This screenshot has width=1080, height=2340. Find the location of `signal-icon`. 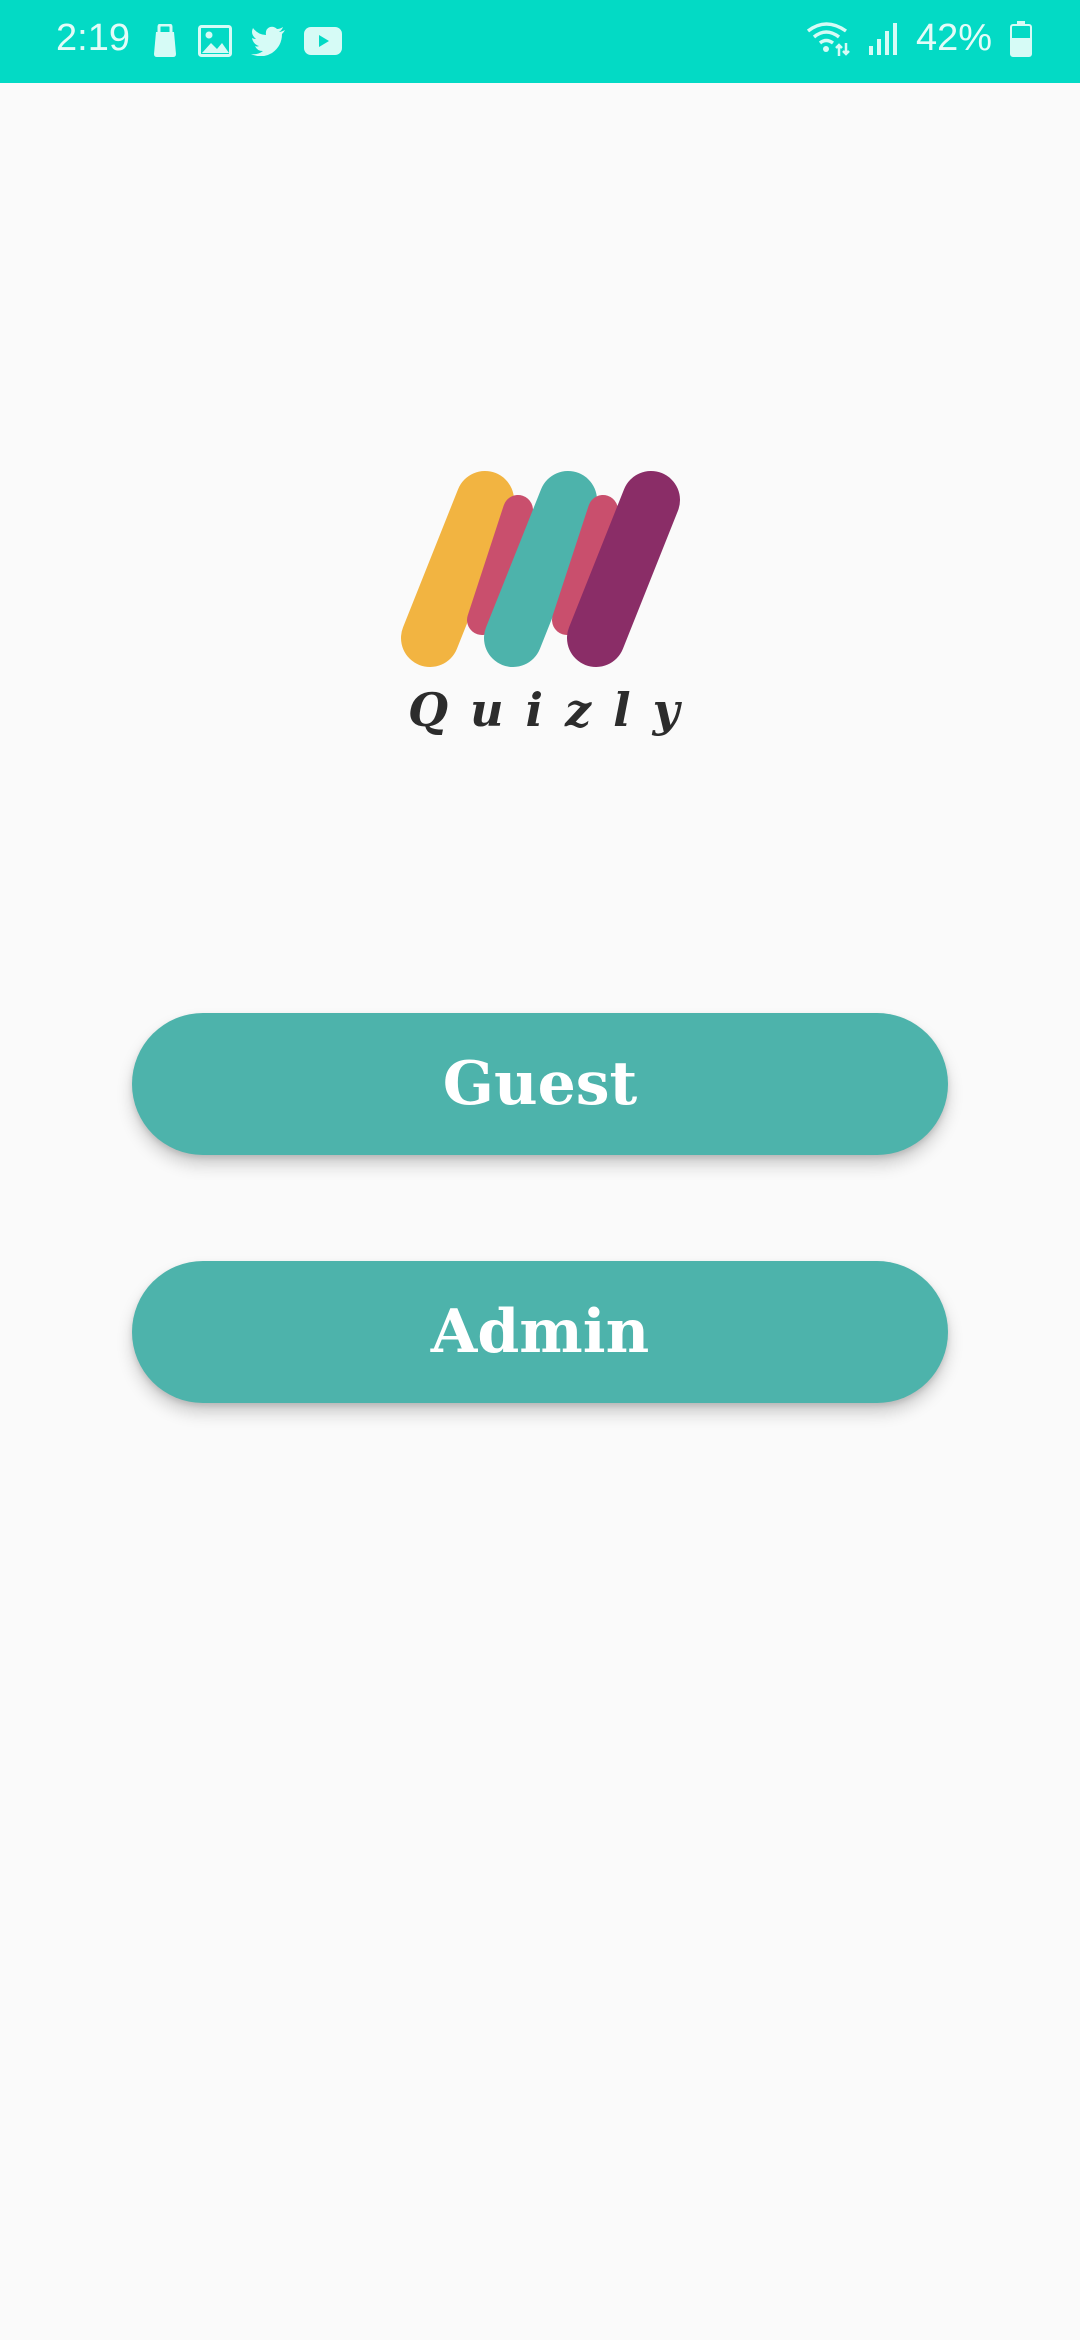

signal-icon is located at coordinates (883, 39).